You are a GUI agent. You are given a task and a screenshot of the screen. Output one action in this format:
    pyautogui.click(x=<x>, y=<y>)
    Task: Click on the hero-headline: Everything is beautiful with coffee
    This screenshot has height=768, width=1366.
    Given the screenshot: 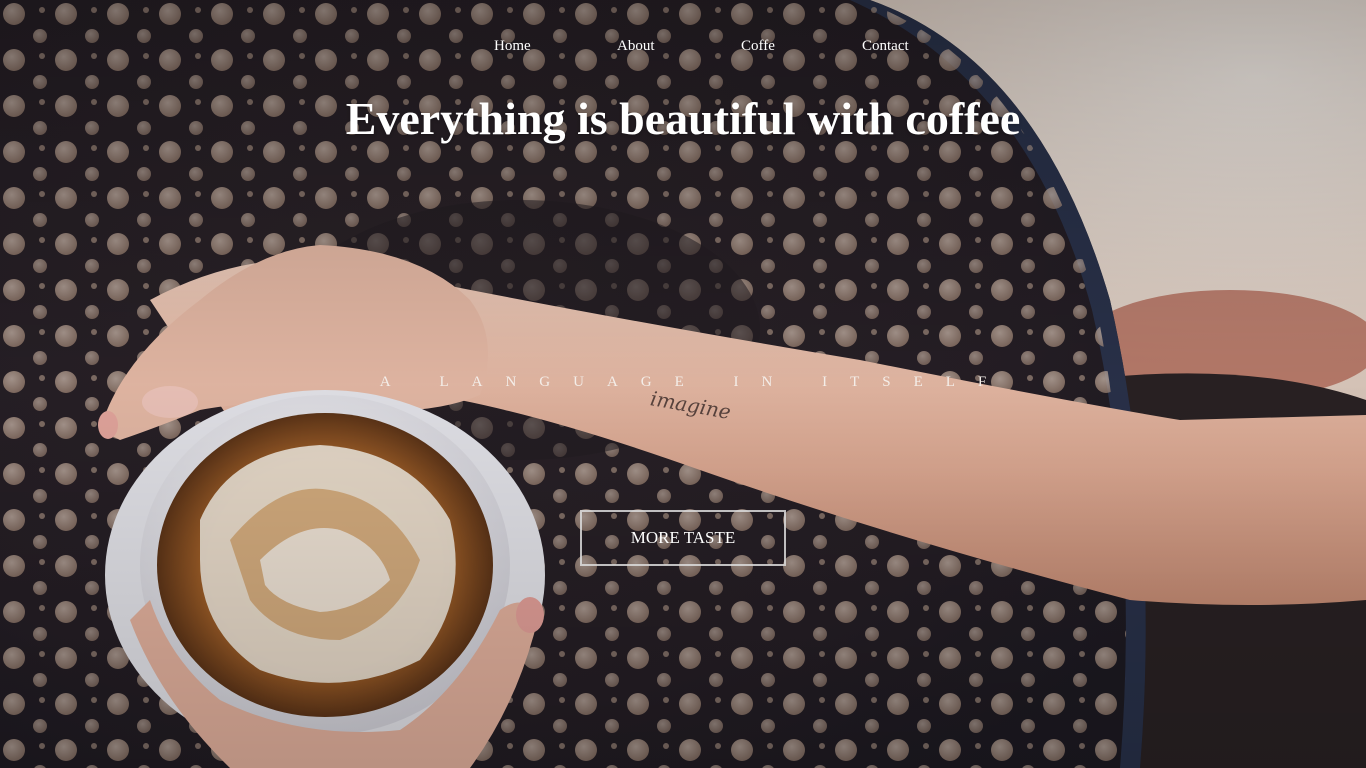 What is the action you would take?
    pyautogui.click(x=683, y=118)
    